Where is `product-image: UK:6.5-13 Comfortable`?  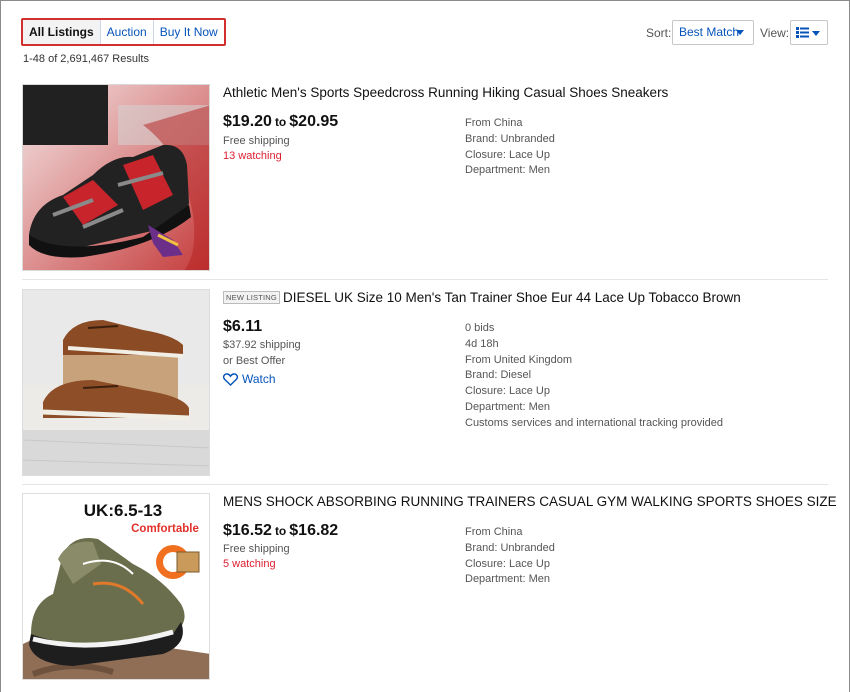
product-image: UK:6.5-13 Comfortable is located at coordinates (116, 586).